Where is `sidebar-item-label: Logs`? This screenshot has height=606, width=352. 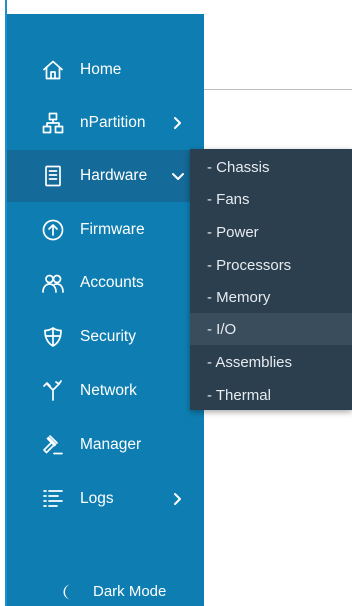
sidebar-item-label: Logs is located at coordinates (97, 498).